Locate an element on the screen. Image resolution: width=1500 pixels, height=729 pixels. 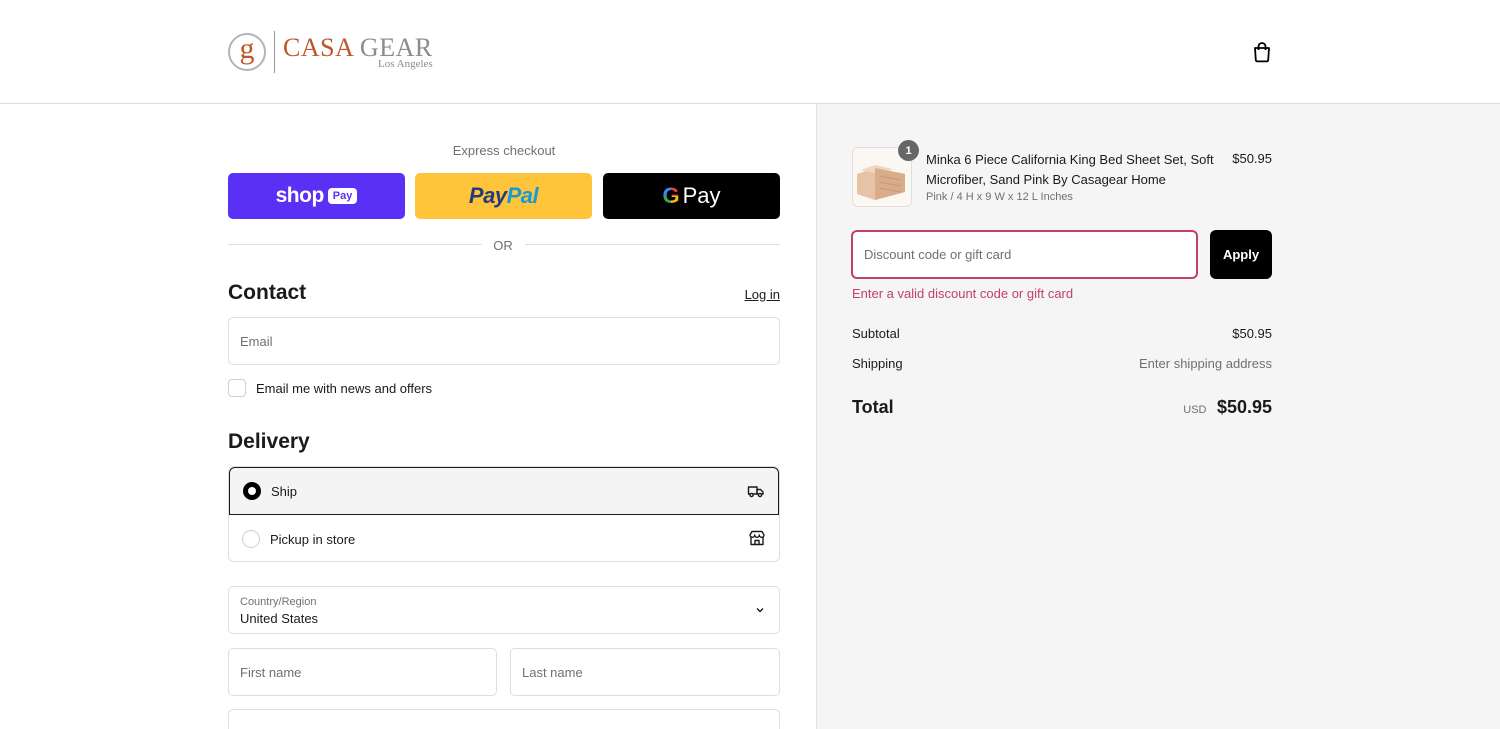
delivery-option-pickup: Pickup in store is located at coordinates (504, 538).